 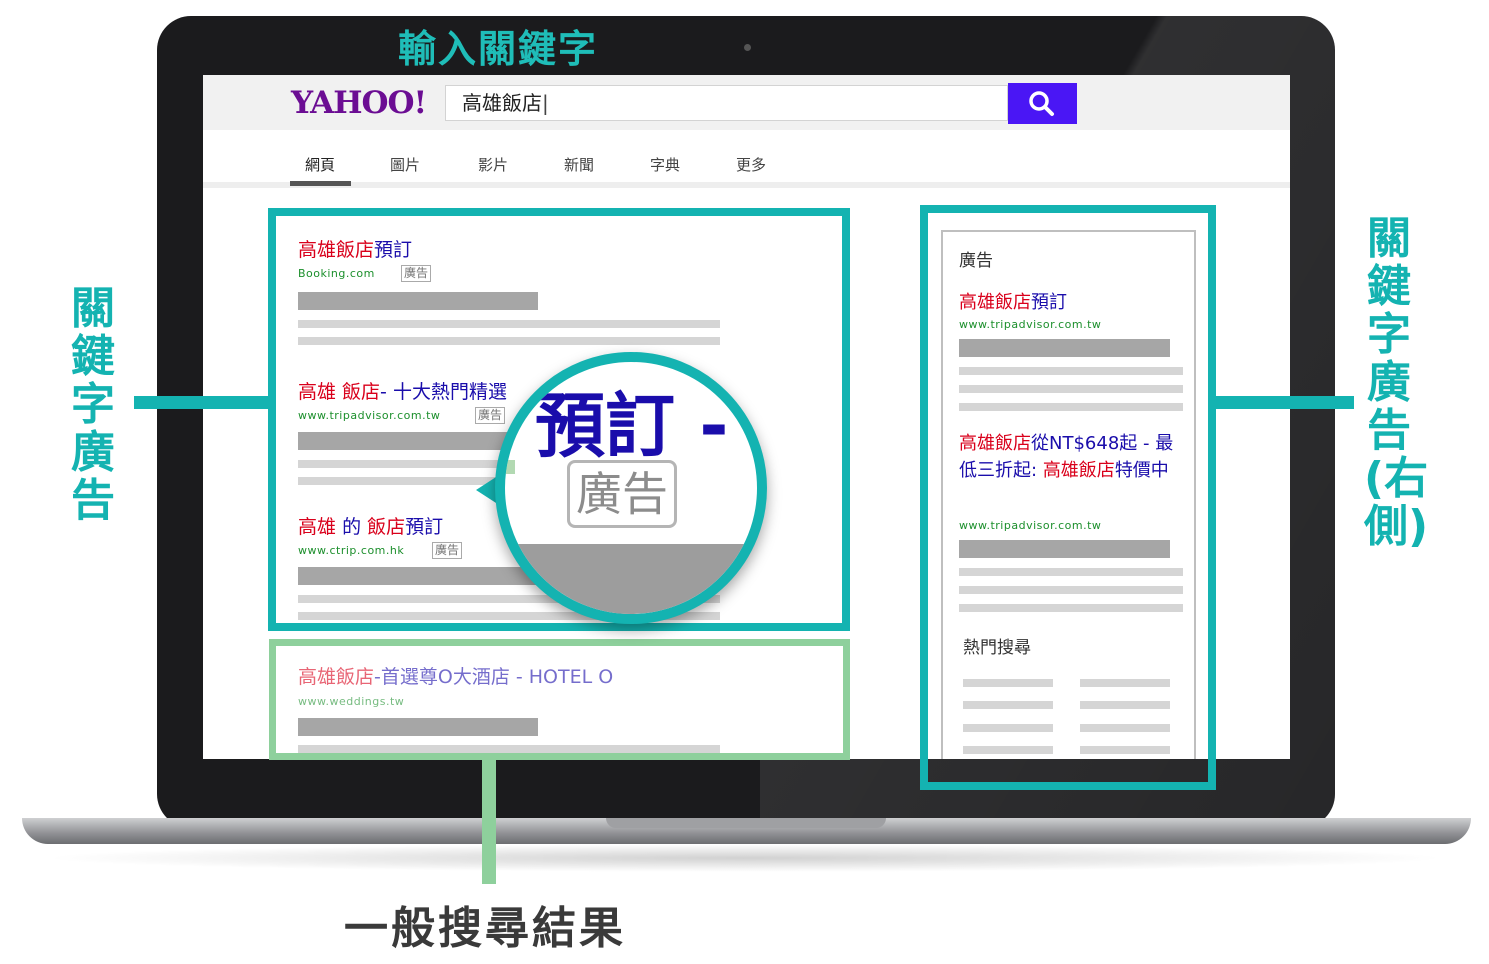 What do you see at coordinates (559, 699) in the screenshot?
I see `organic-result-highlight` at bounding box center [559, 699].